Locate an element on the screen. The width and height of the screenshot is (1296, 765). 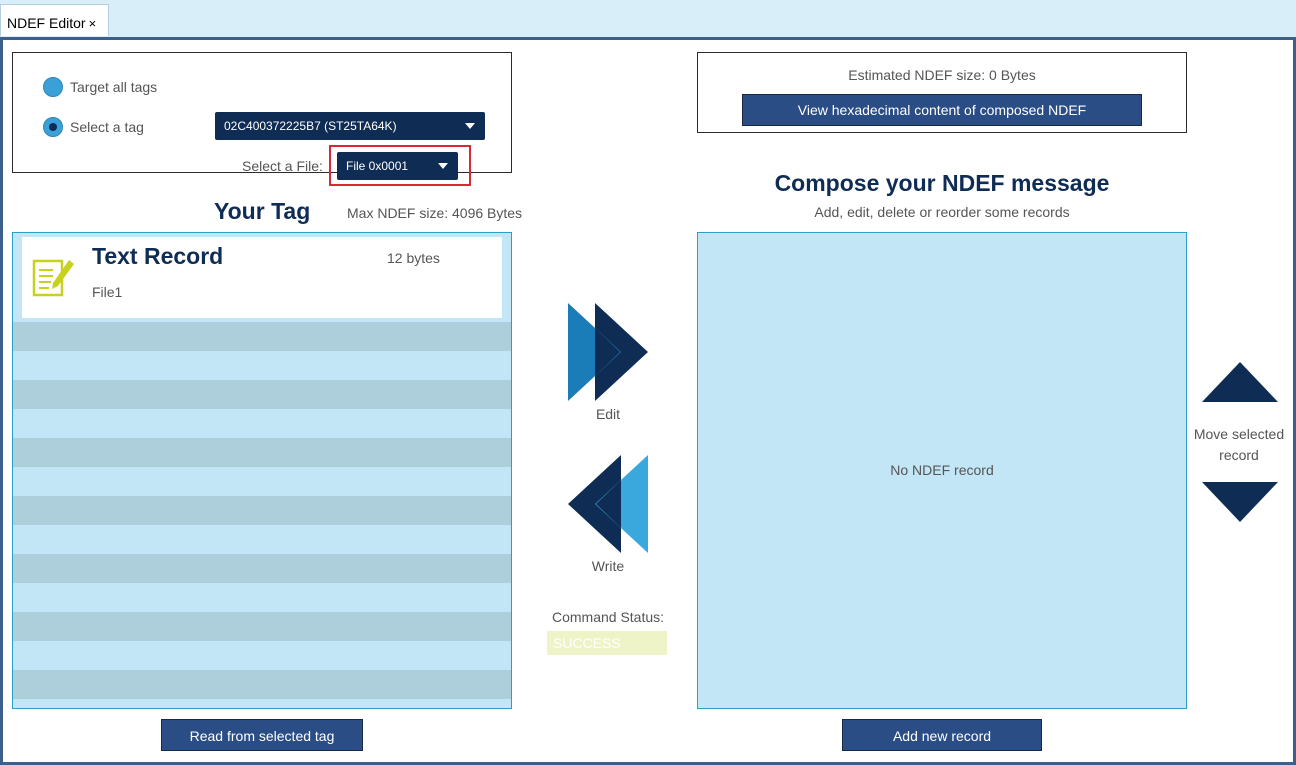
move-selected-label: Move selected record is located at coordinates (1239, 444).